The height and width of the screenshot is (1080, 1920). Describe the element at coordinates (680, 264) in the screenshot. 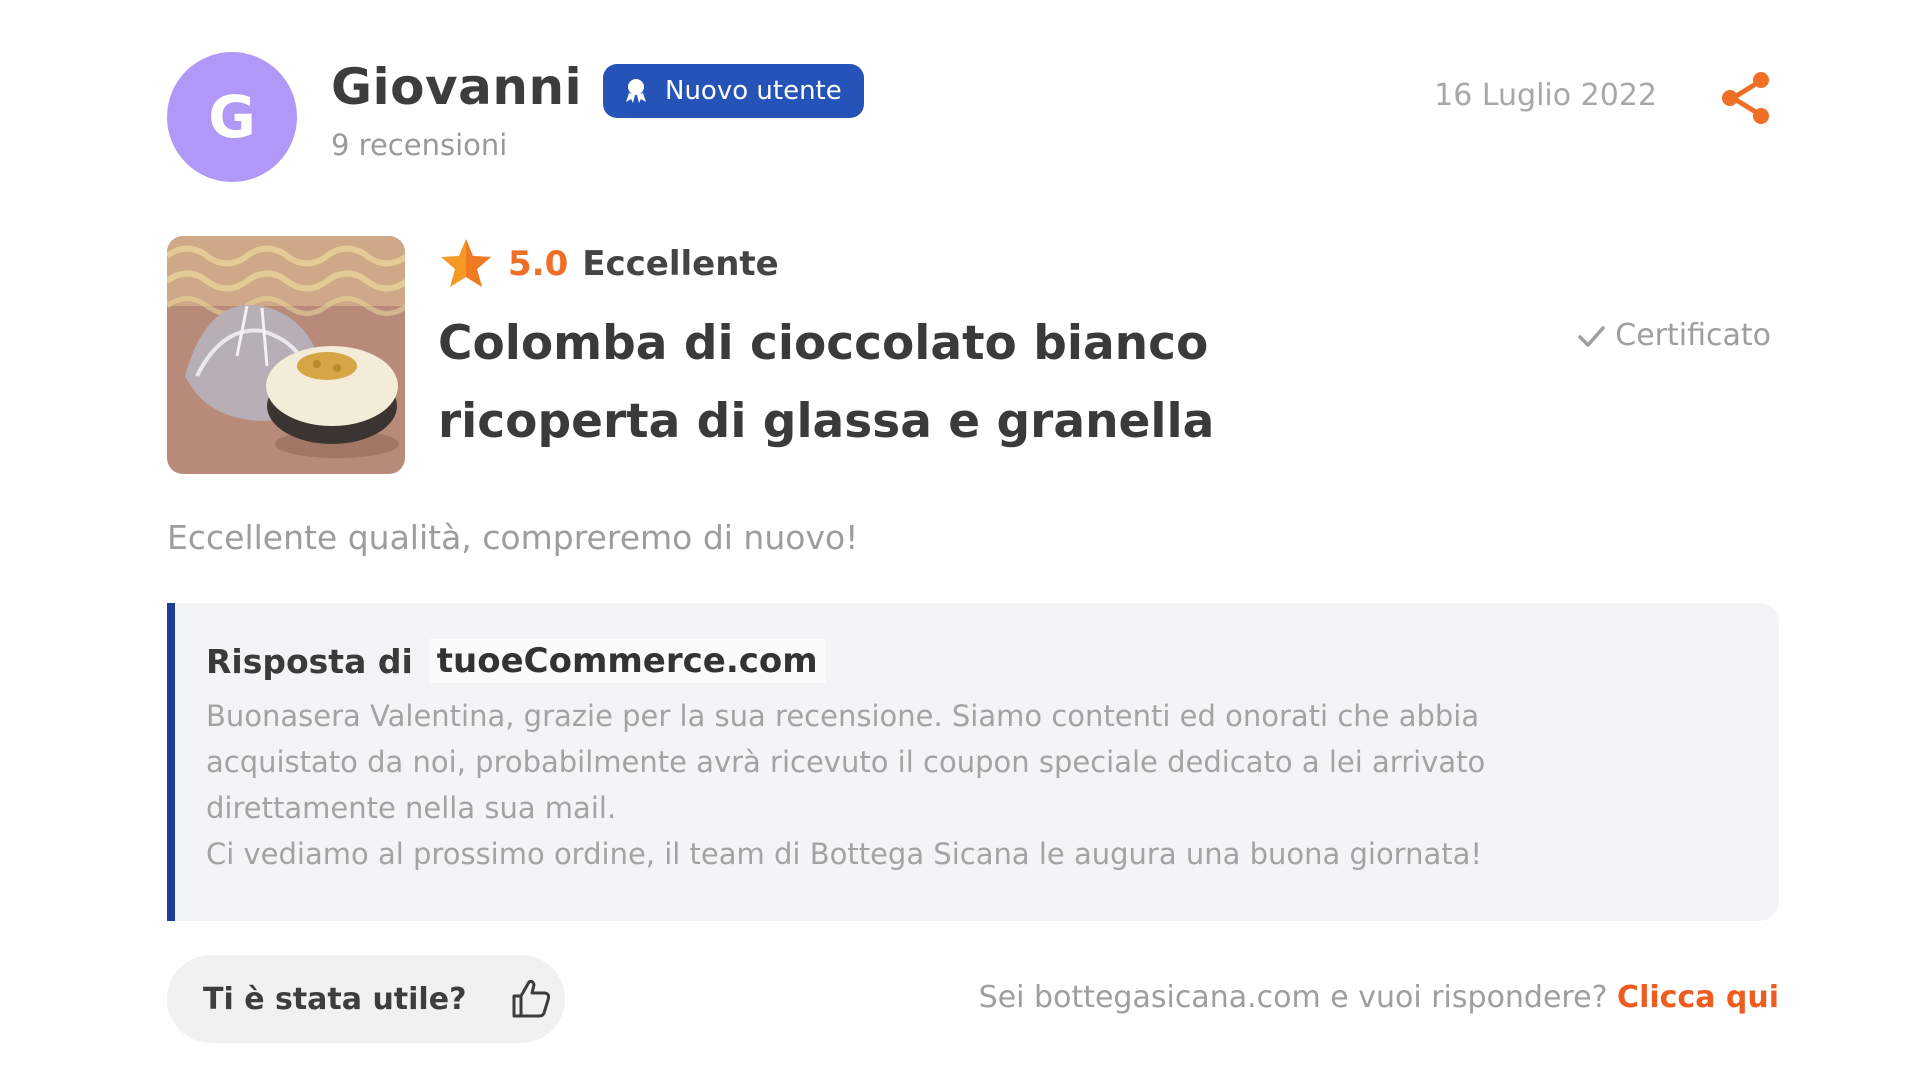

I see `rating-label: Eccellente` at that location.